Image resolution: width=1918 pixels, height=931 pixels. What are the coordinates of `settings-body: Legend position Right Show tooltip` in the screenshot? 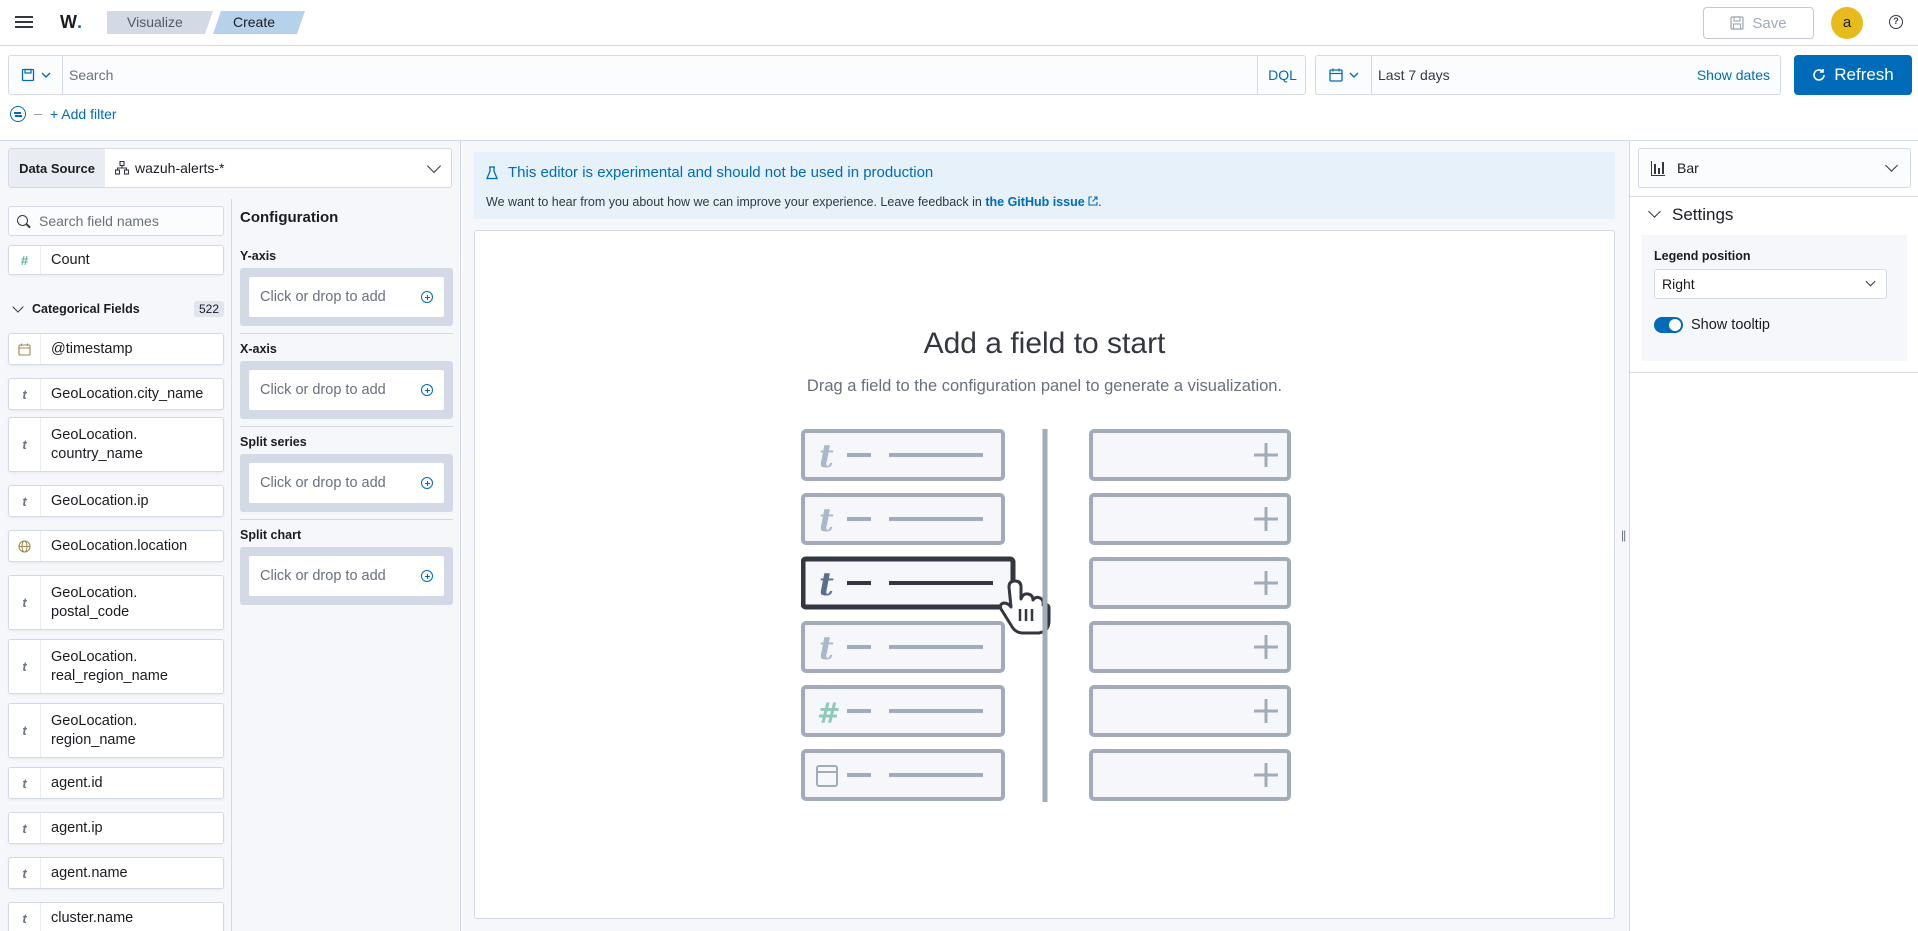 It's located at (1774, 298).